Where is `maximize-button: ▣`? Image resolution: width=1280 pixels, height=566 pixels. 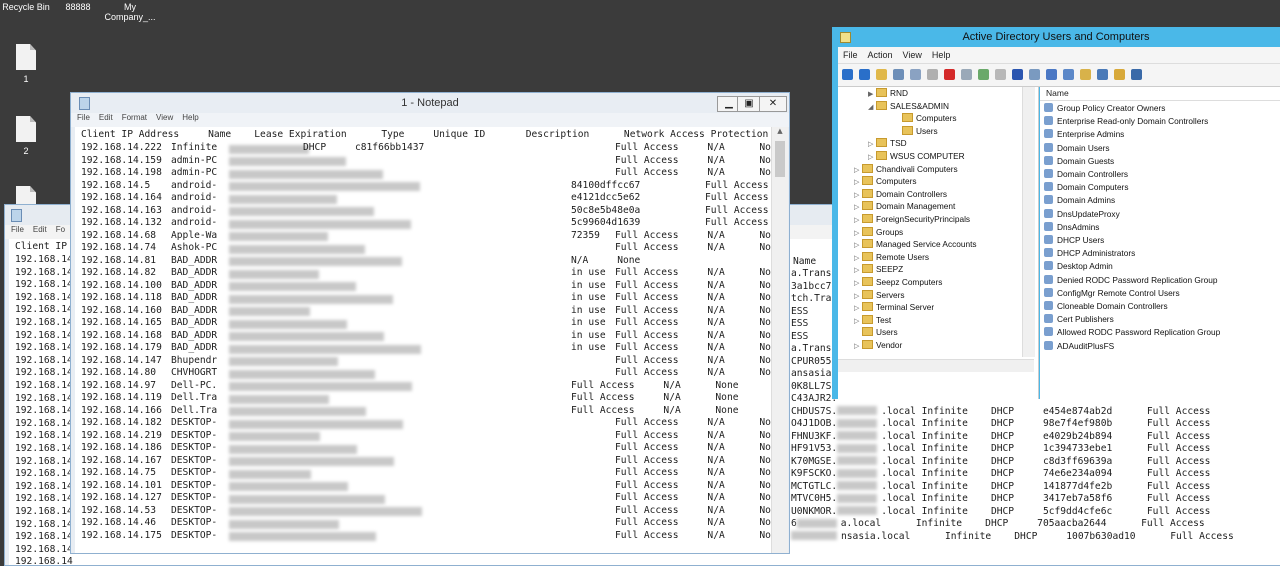 maximize-button: ▣ is located at coordinates (749, 104).